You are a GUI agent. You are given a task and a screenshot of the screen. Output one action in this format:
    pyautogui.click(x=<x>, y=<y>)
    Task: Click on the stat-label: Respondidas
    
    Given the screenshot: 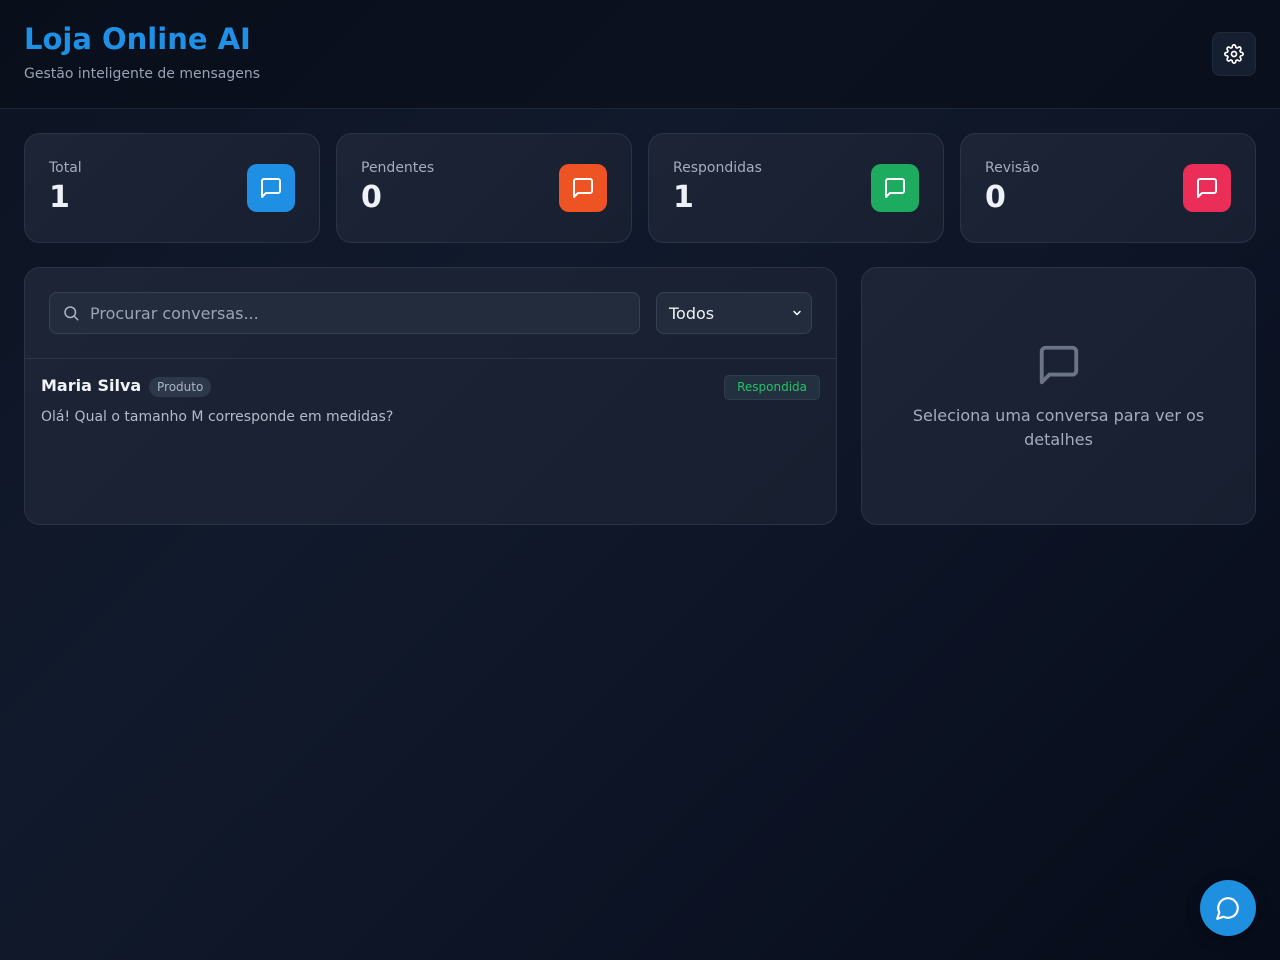 What is the action you would take?
    pyautogui.click(x=717, y=168)
    